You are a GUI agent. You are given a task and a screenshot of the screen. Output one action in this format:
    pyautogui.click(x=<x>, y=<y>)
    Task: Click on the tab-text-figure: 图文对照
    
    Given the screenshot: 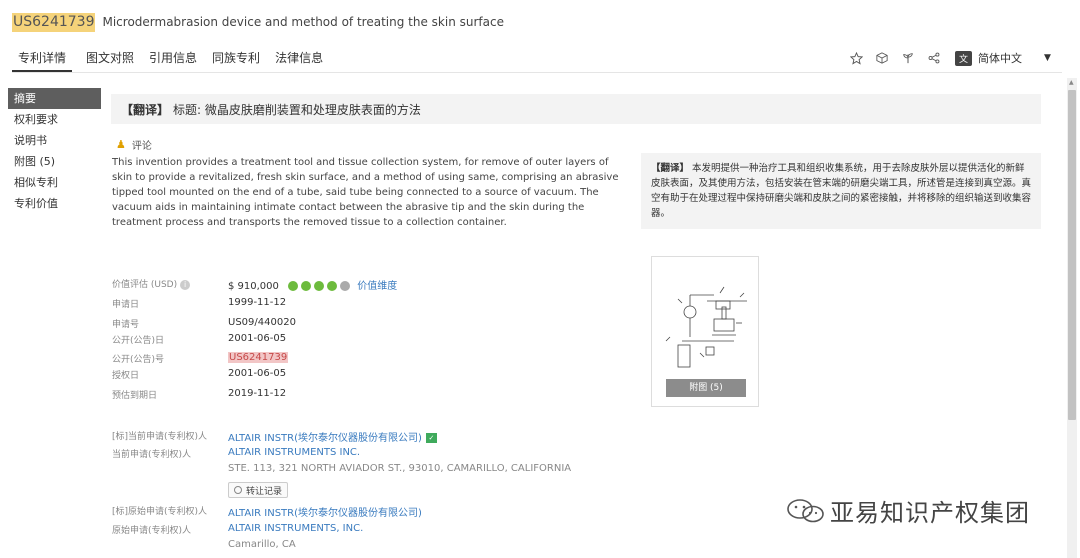 What is the action you would take?
    pyautogui.click(x=110, y=60)
    